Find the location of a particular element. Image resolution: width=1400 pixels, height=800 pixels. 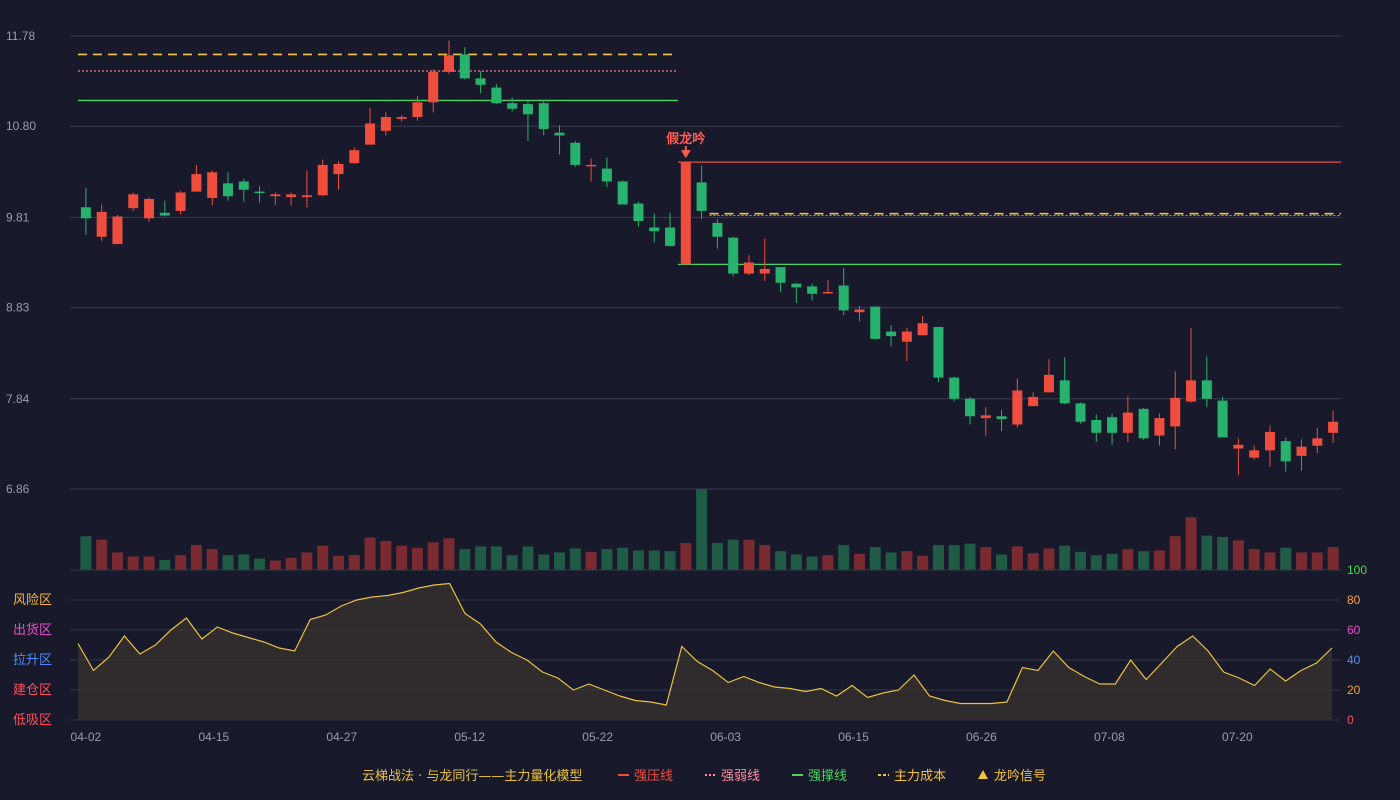

oscillator-tick-label: 0 is located at coordinates (1350, 720).